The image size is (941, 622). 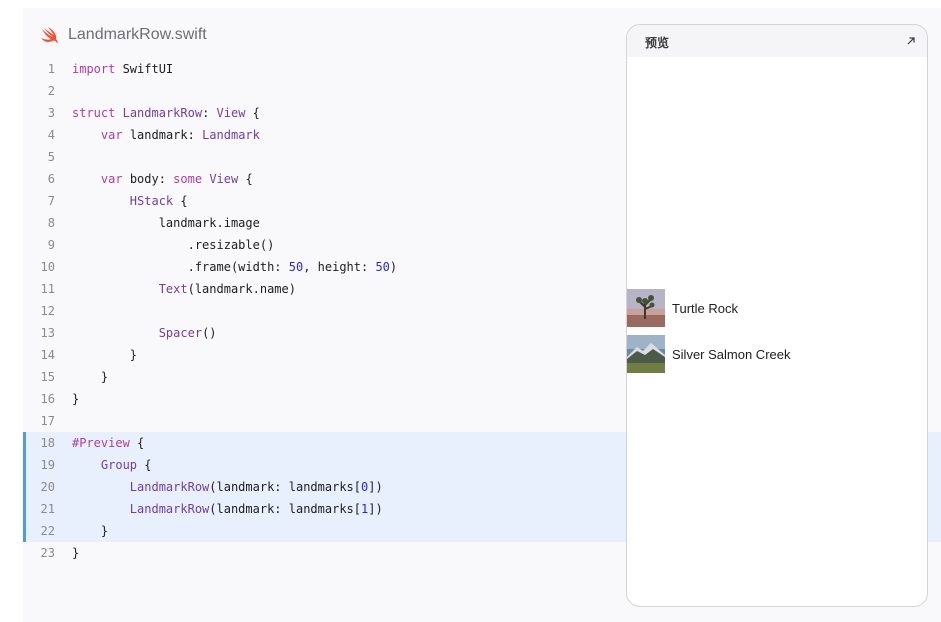 What do you see at coordinates (51, 91) in the screenshot?
I see `line-number: 2` at bounding box center [51, 91].